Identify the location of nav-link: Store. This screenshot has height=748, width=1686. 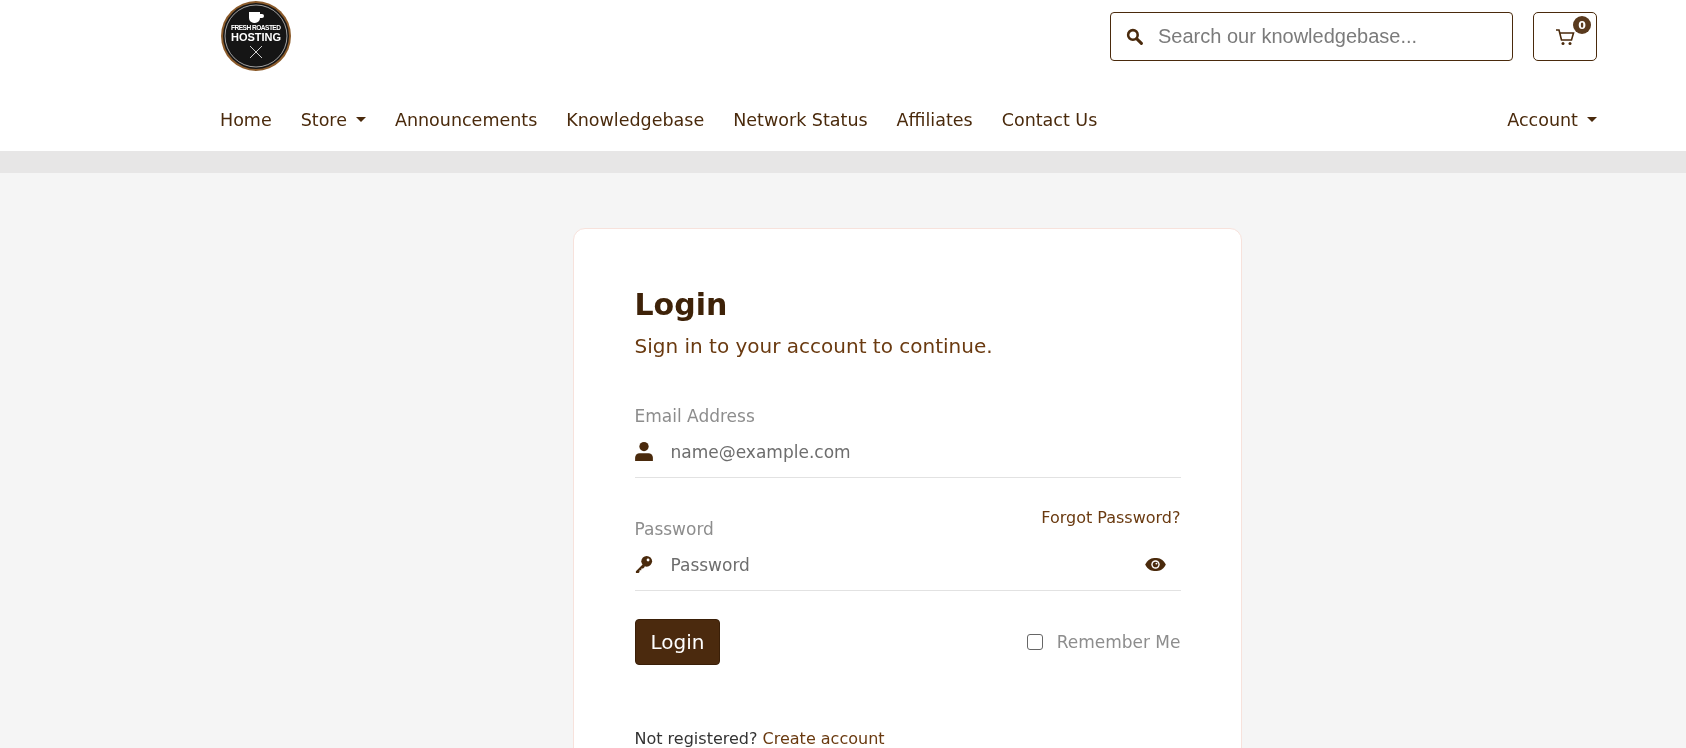
(333, 119).